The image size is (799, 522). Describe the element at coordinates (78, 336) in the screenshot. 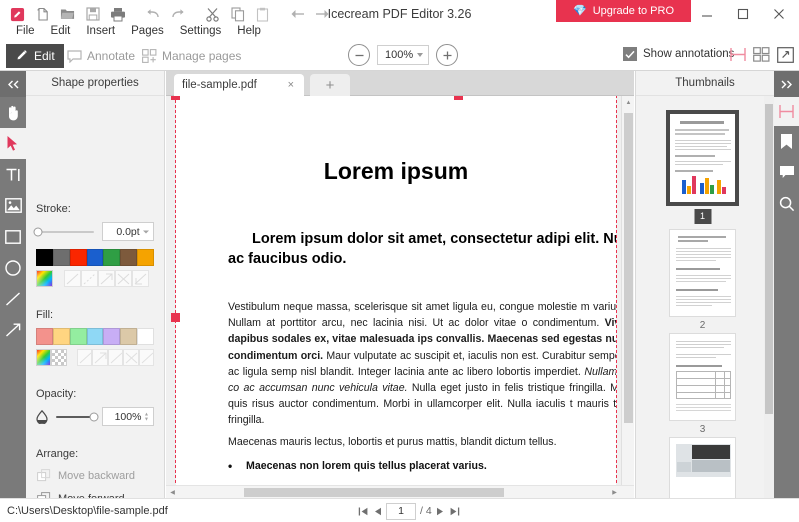

I see `fill-swatch-green` at that location.